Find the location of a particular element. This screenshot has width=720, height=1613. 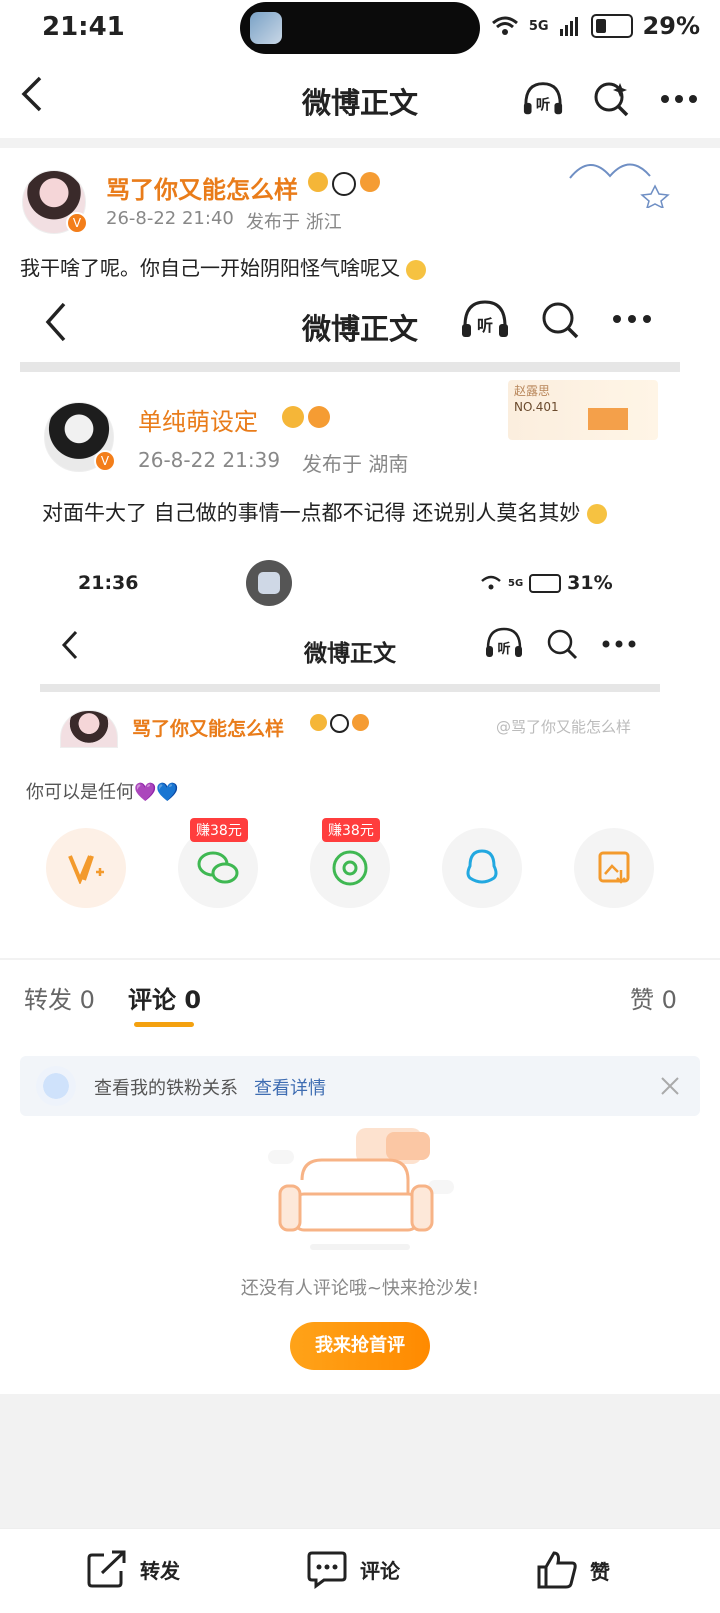

inner-more-icon is located at coordinates (619, 644).